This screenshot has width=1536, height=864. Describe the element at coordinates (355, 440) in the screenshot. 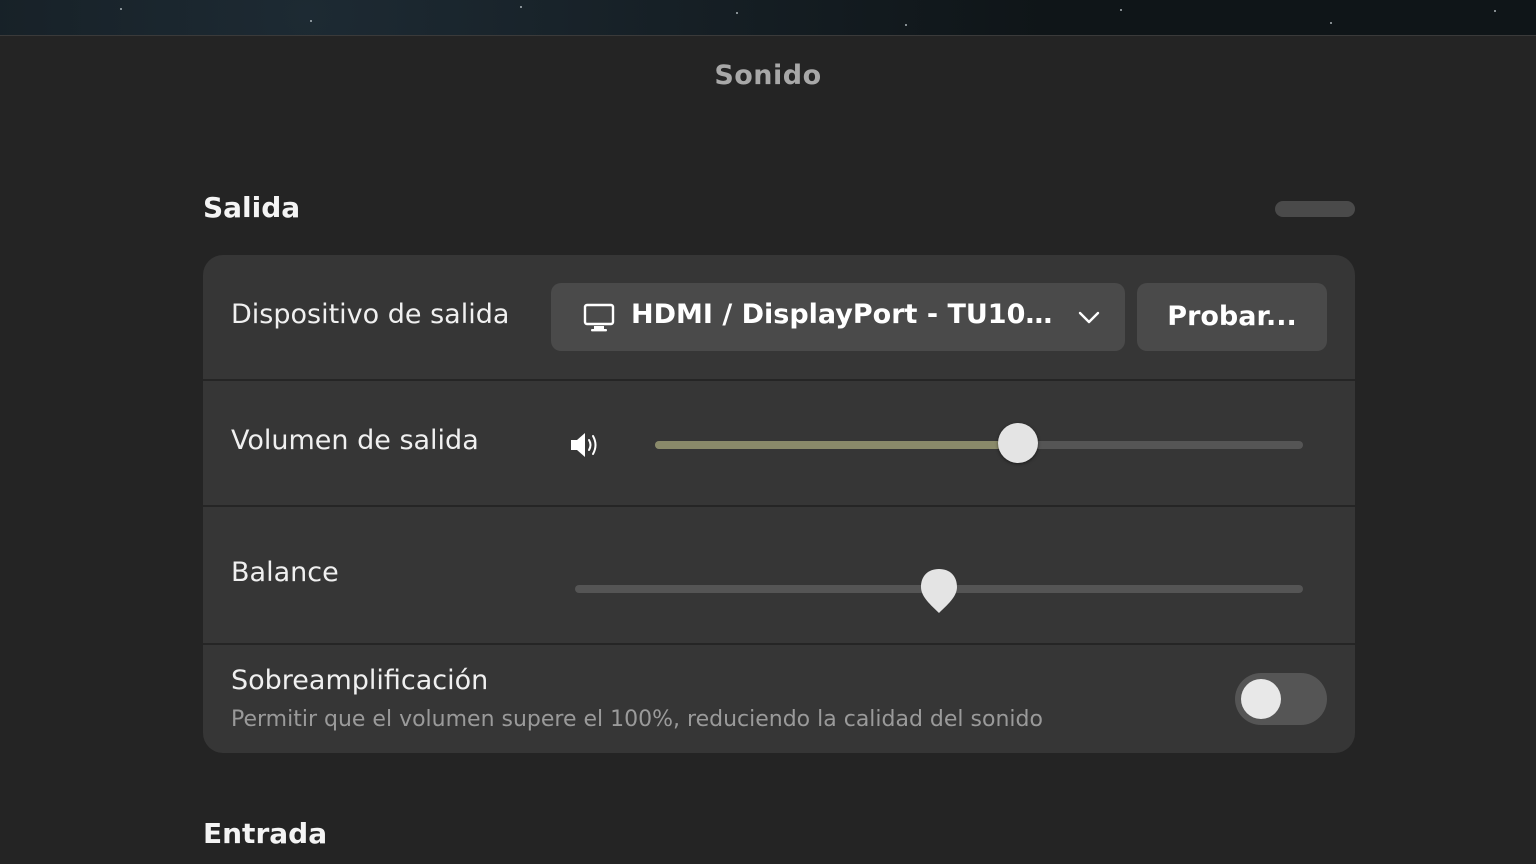

I see `output-volume-label: Volumen de salida` at that location.